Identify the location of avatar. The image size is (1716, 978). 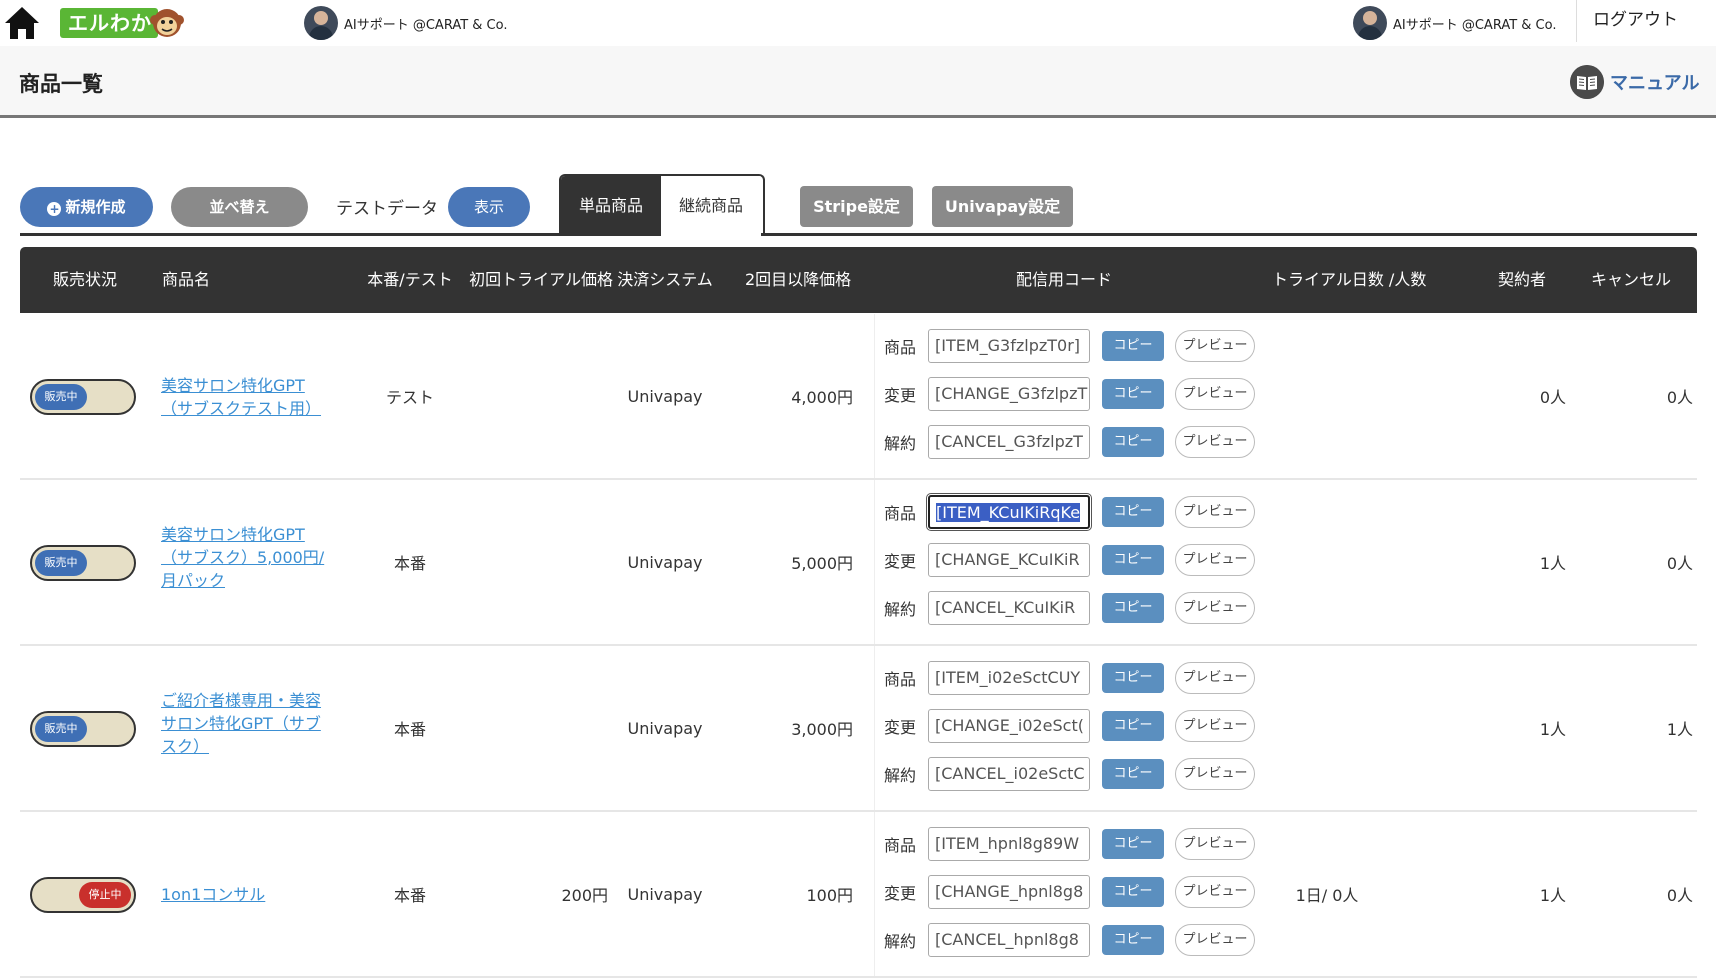
(321, 23).